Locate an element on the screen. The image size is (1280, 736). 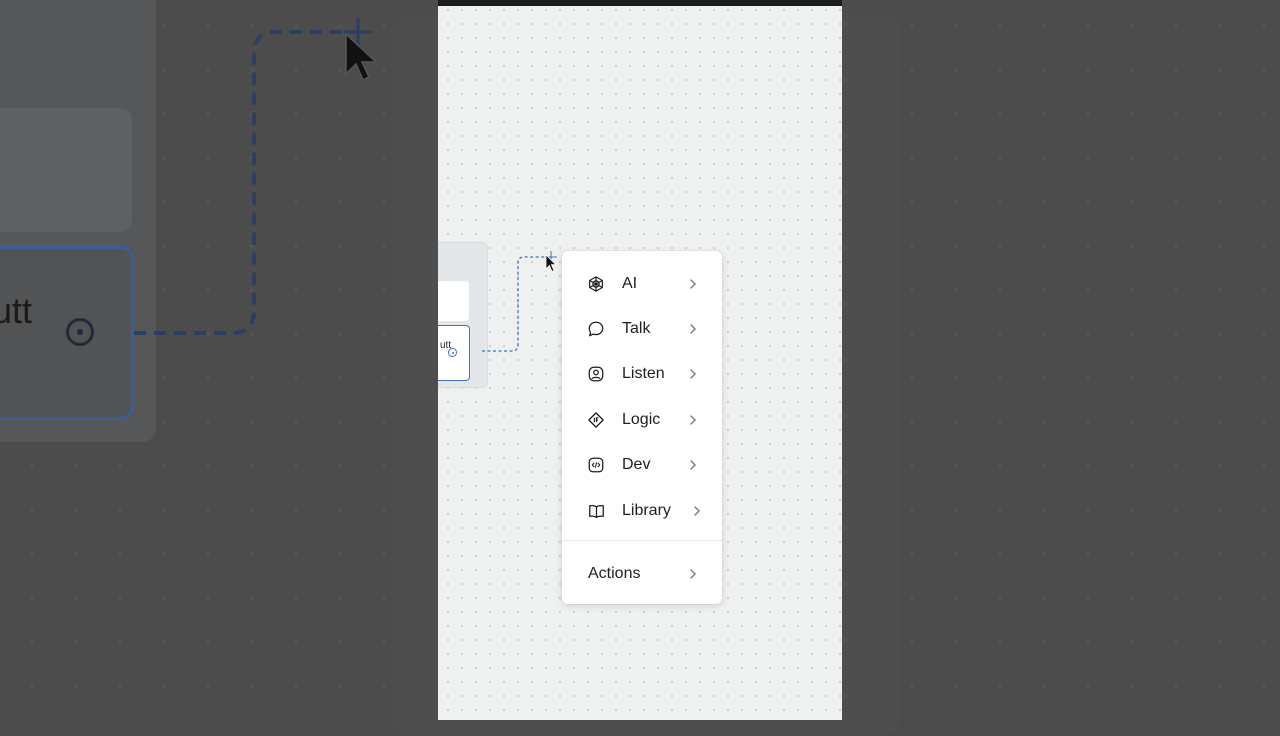
logic-icon is located at coordinates (596, 420).